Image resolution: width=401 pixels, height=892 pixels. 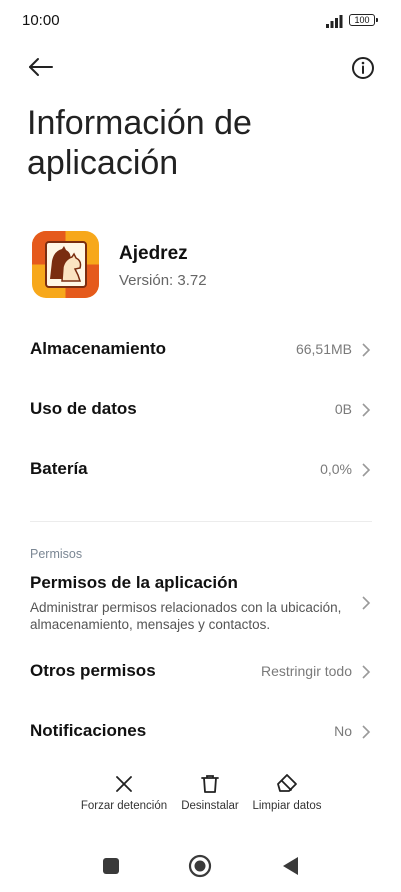 What do you see at coordinates (201, 732) in the screenshot?
I see `notifications-row: Notificaciones No` at bounding box center [201, 732].